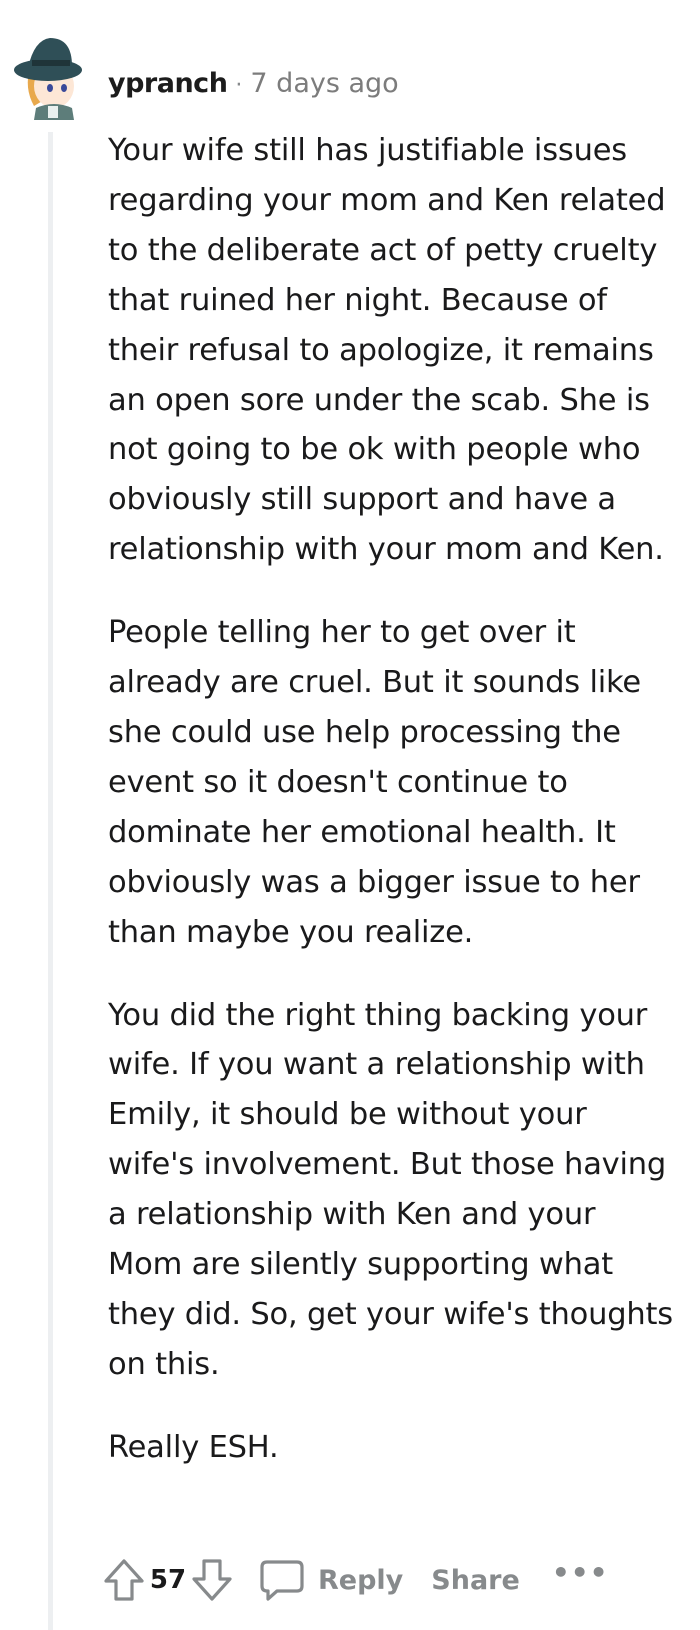  I want to click on upvote-arrow-icon, so click(124, 1580).